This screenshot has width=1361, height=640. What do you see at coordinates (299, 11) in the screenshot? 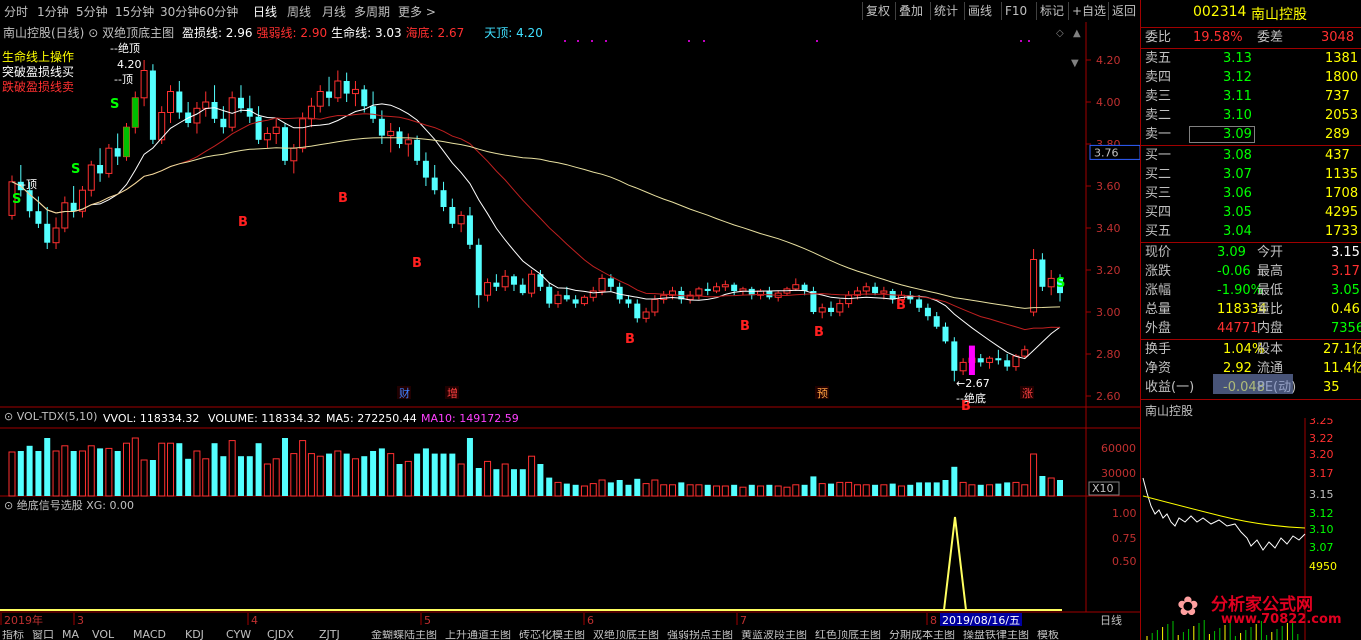
I see `period-tab-7: 周线` at bounding box center [299, 11].